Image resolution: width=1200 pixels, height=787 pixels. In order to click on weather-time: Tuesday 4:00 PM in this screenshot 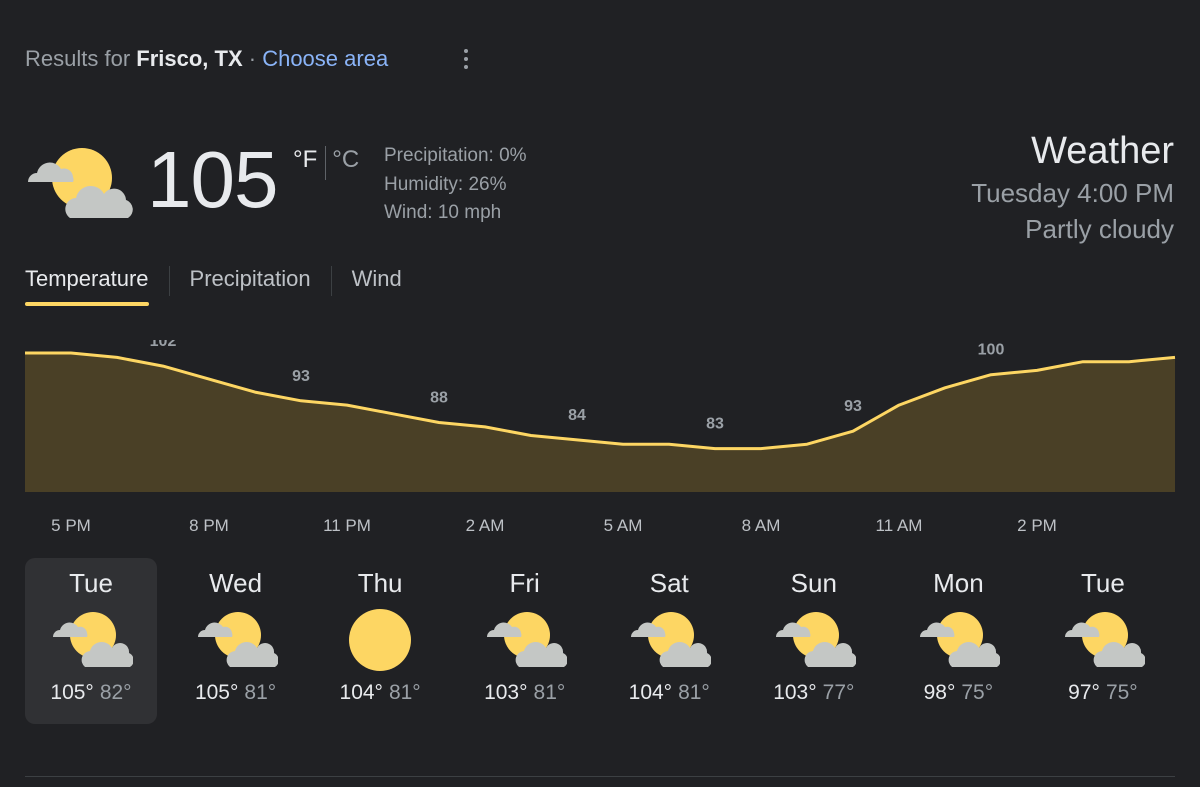, I will do `click(1072, 193)`.